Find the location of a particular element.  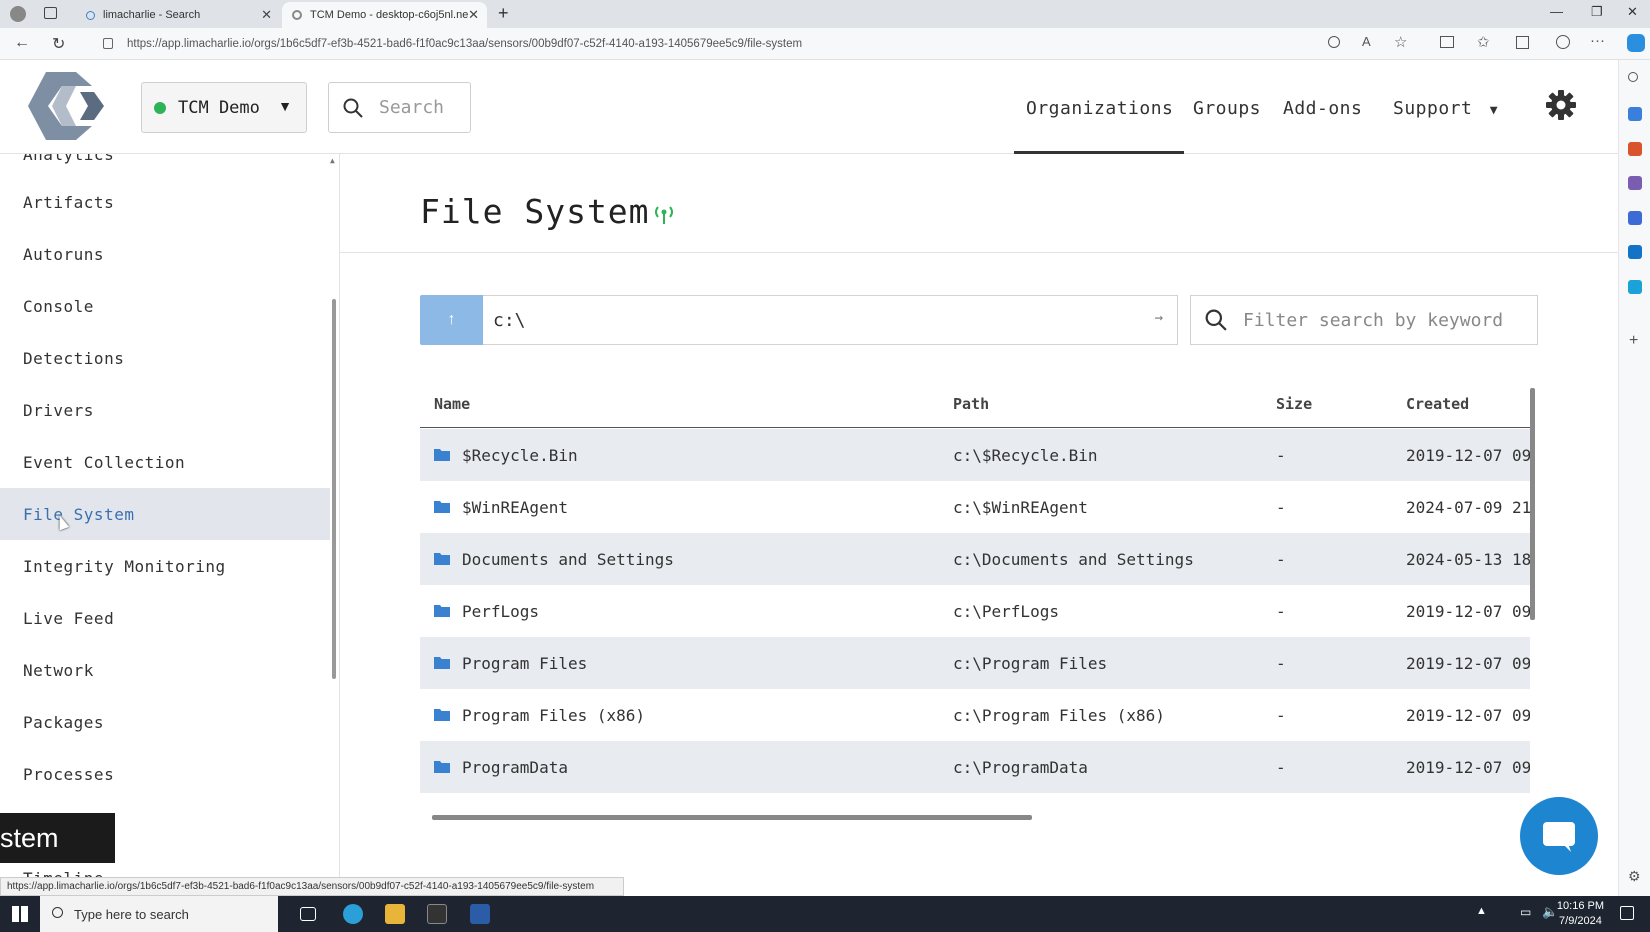

taskbar-clock: 10:16 PM 7/9/2024 is located at coordinates (1580, 914).